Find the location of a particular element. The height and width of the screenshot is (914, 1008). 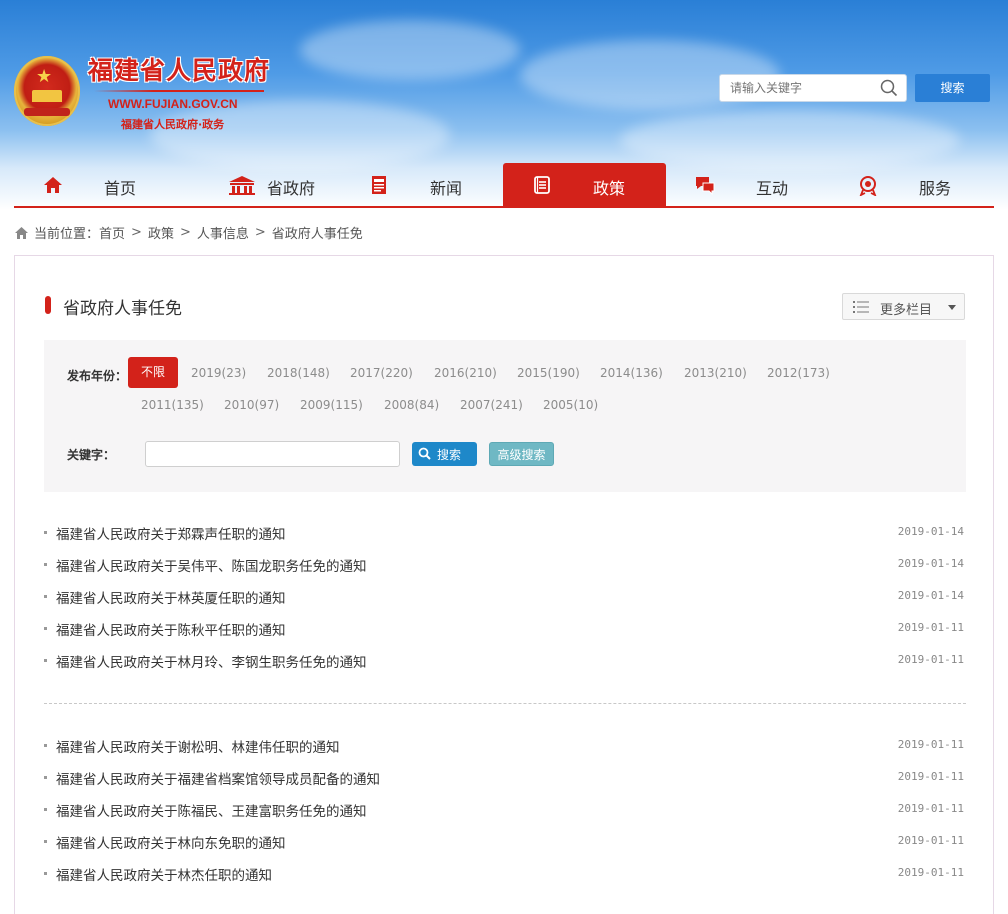

year-chip-2018: 2018(148) is located at coordinates (298, 373).